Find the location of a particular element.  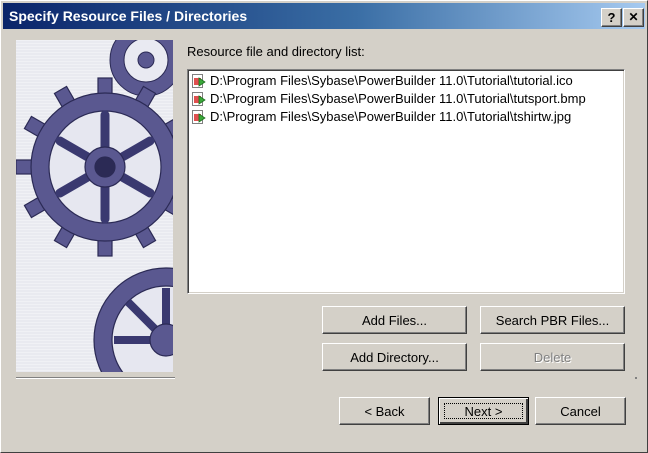

cancel-button: Cancel is located at coordinates (580, 411).